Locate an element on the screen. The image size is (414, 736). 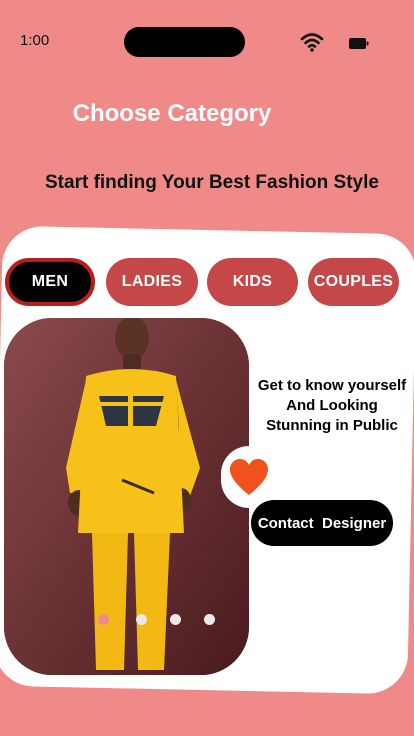
favorite-button is located at coordinates (249, 477).